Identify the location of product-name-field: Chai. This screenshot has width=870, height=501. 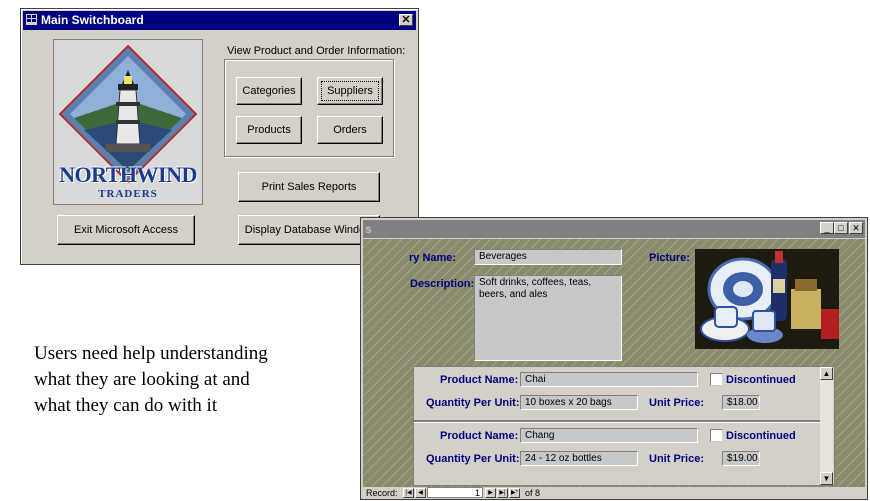
(609, 379).